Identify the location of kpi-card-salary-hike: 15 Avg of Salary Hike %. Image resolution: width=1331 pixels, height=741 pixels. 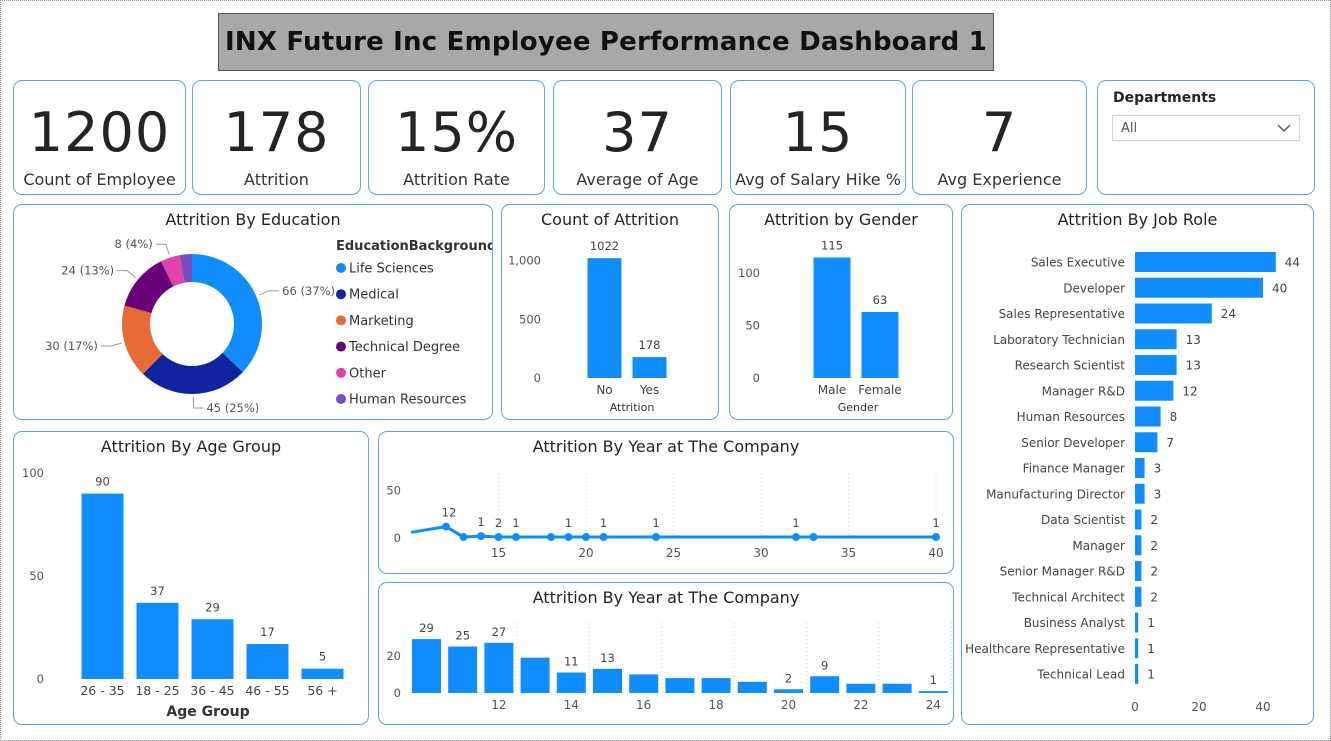
(818, 137).